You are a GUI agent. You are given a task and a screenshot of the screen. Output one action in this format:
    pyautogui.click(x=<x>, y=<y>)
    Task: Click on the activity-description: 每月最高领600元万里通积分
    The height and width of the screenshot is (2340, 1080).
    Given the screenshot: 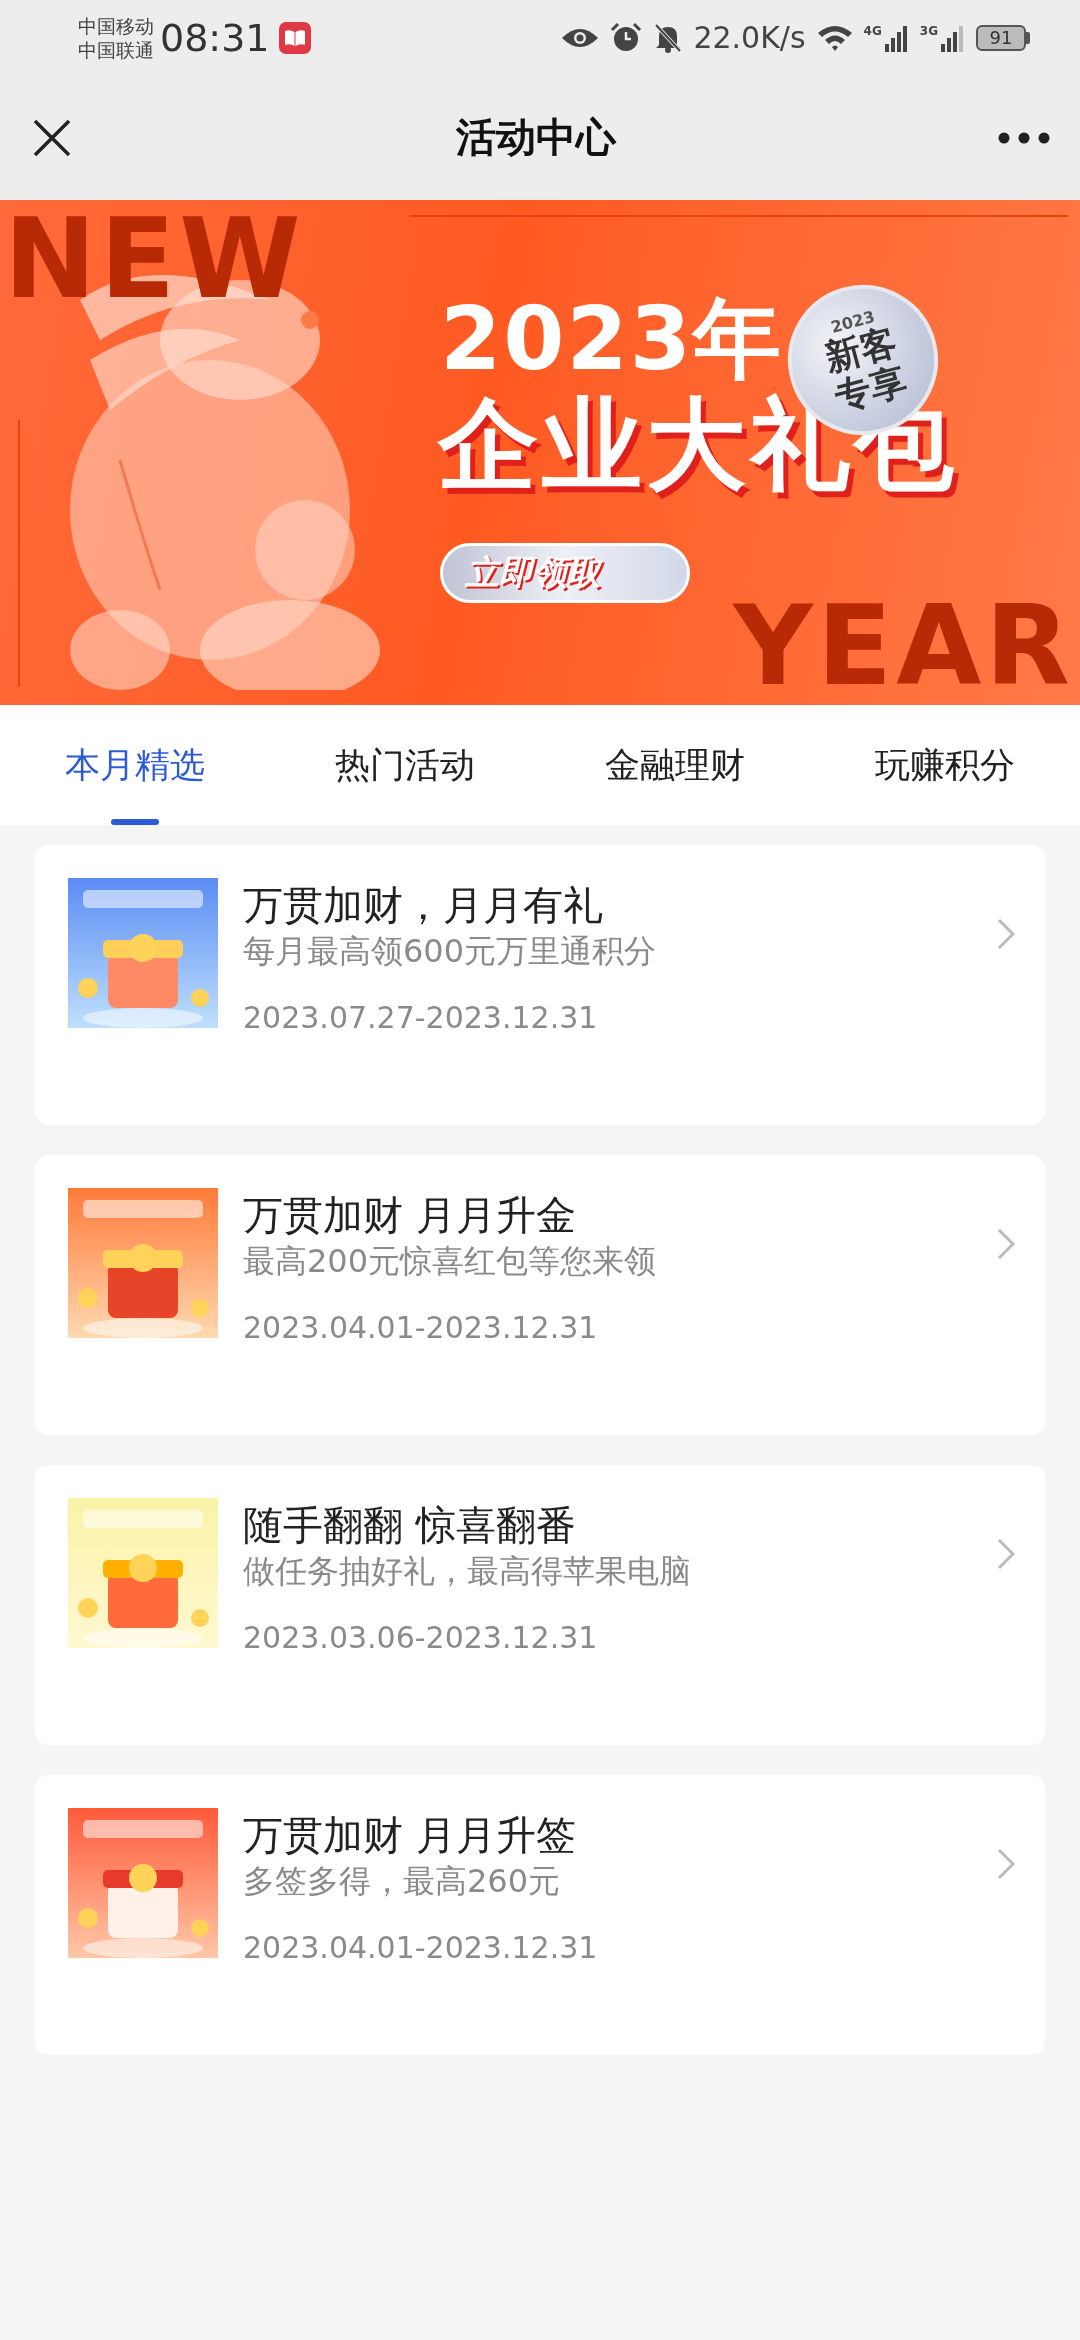 What is the action you would take?
    pyautogui.click(x=450, y=951)
    